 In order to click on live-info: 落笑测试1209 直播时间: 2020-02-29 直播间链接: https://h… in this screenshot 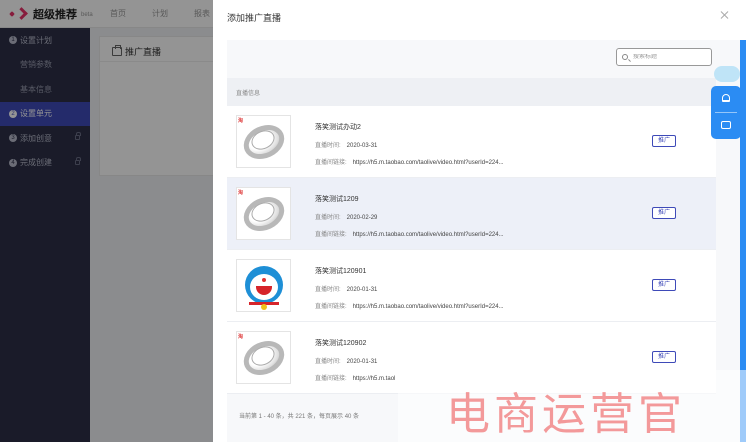, I will do `click(409, 220)`.